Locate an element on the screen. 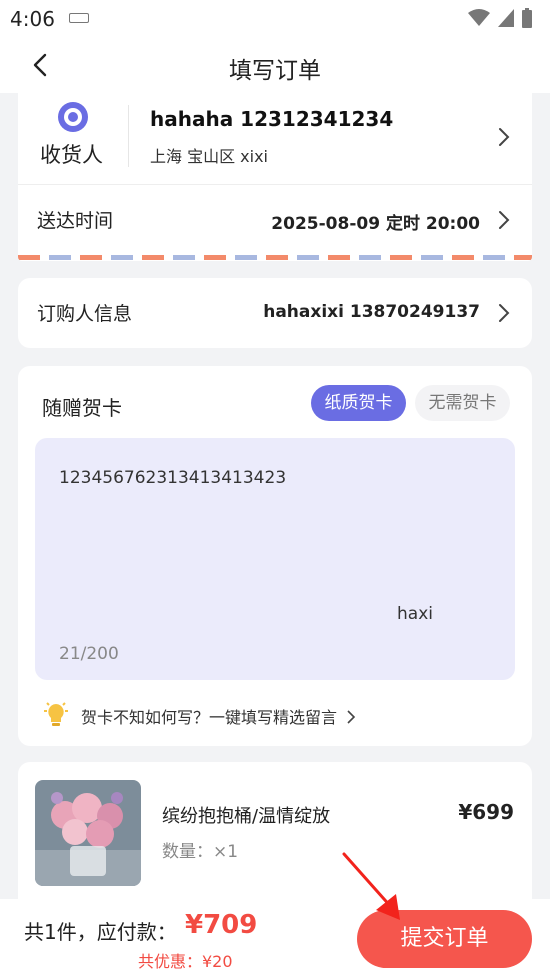  consignee-name-phone: hahaha 12312341234 is located at coordinates (272, 119).